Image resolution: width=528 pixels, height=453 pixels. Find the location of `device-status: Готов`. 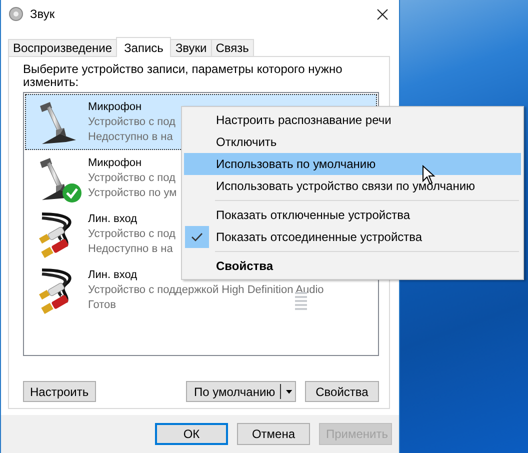

device-status: Готов is located at coordinates (102, 306).